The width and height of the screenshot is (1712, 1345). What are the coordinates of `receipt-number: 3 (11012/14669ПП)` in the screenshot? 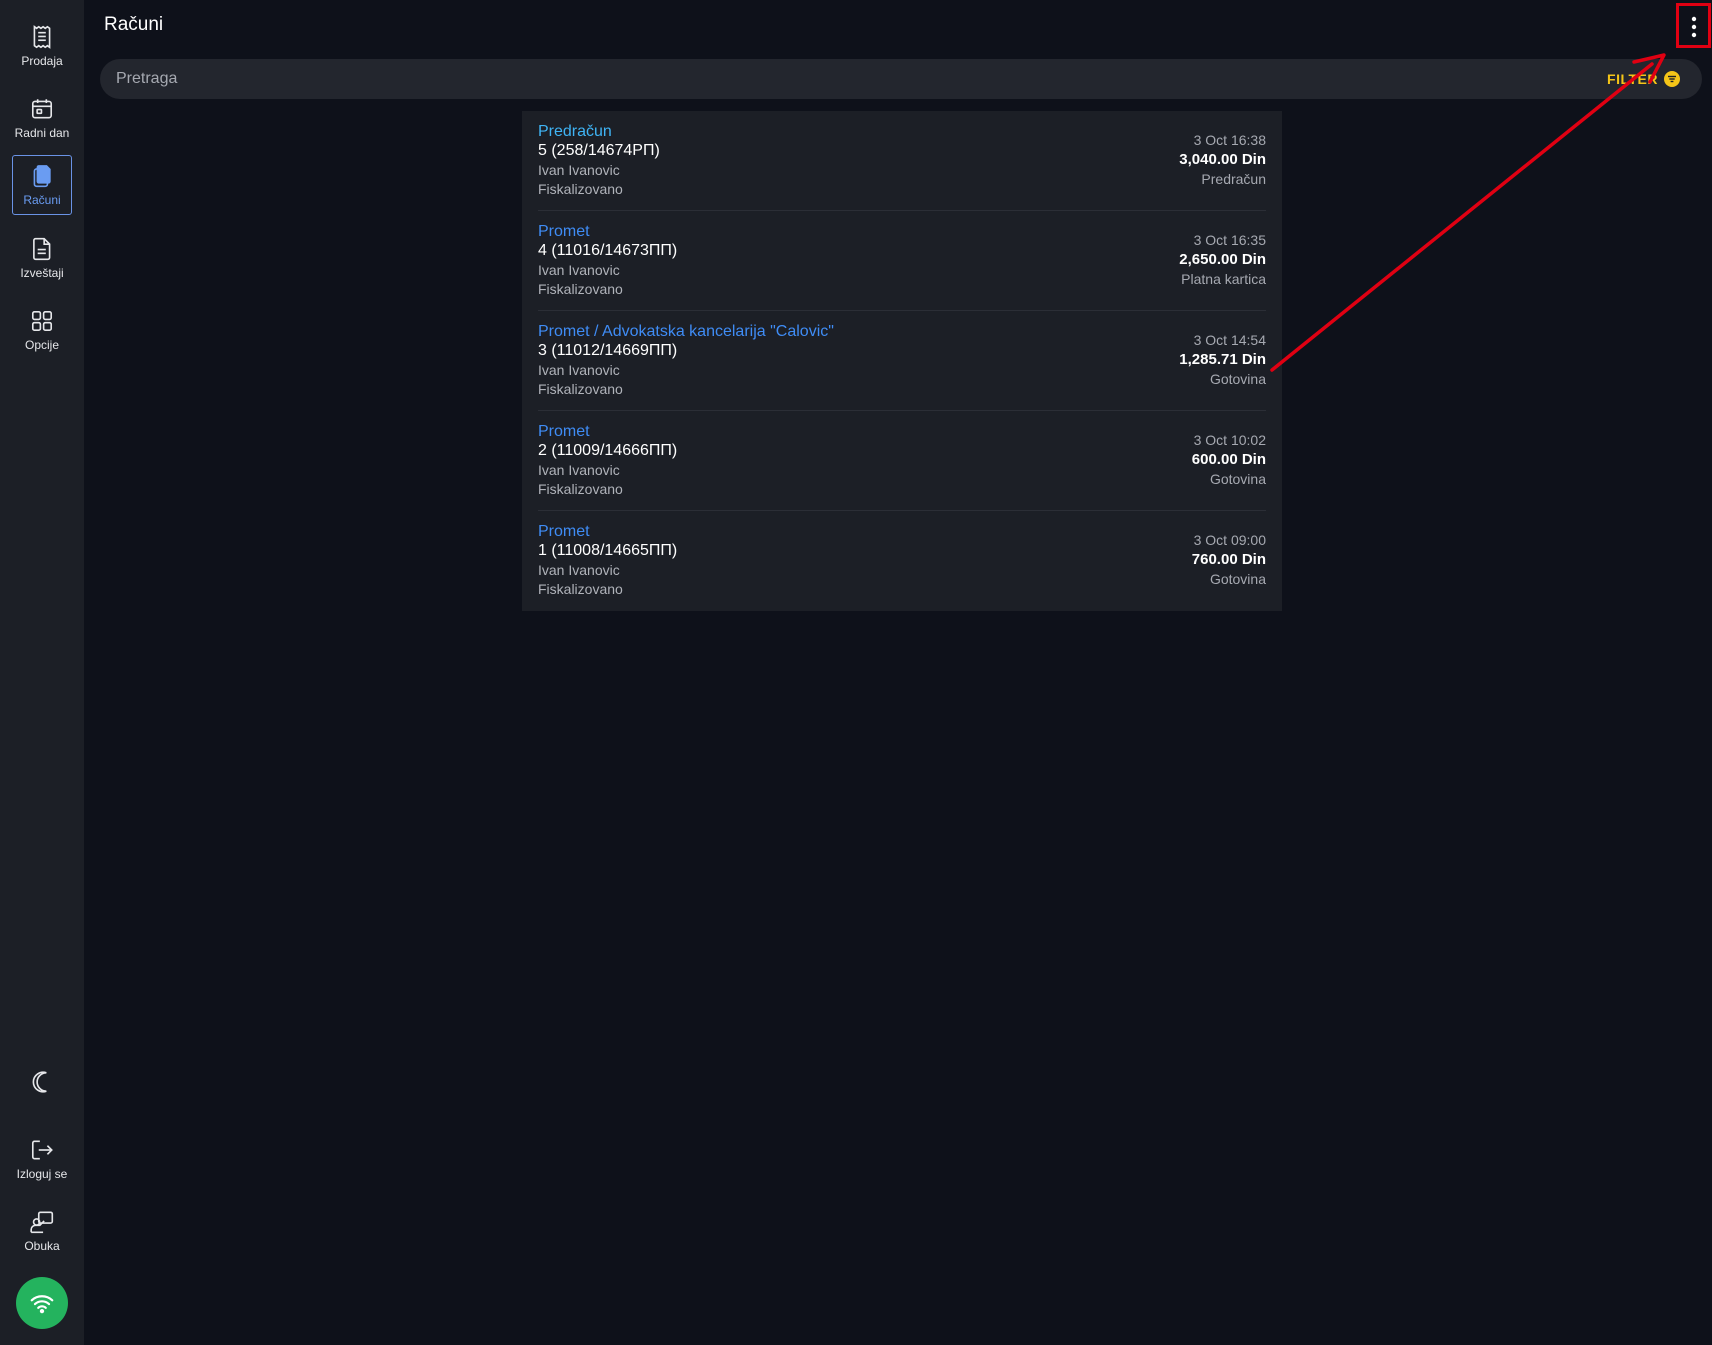 It's located at (608, 350).